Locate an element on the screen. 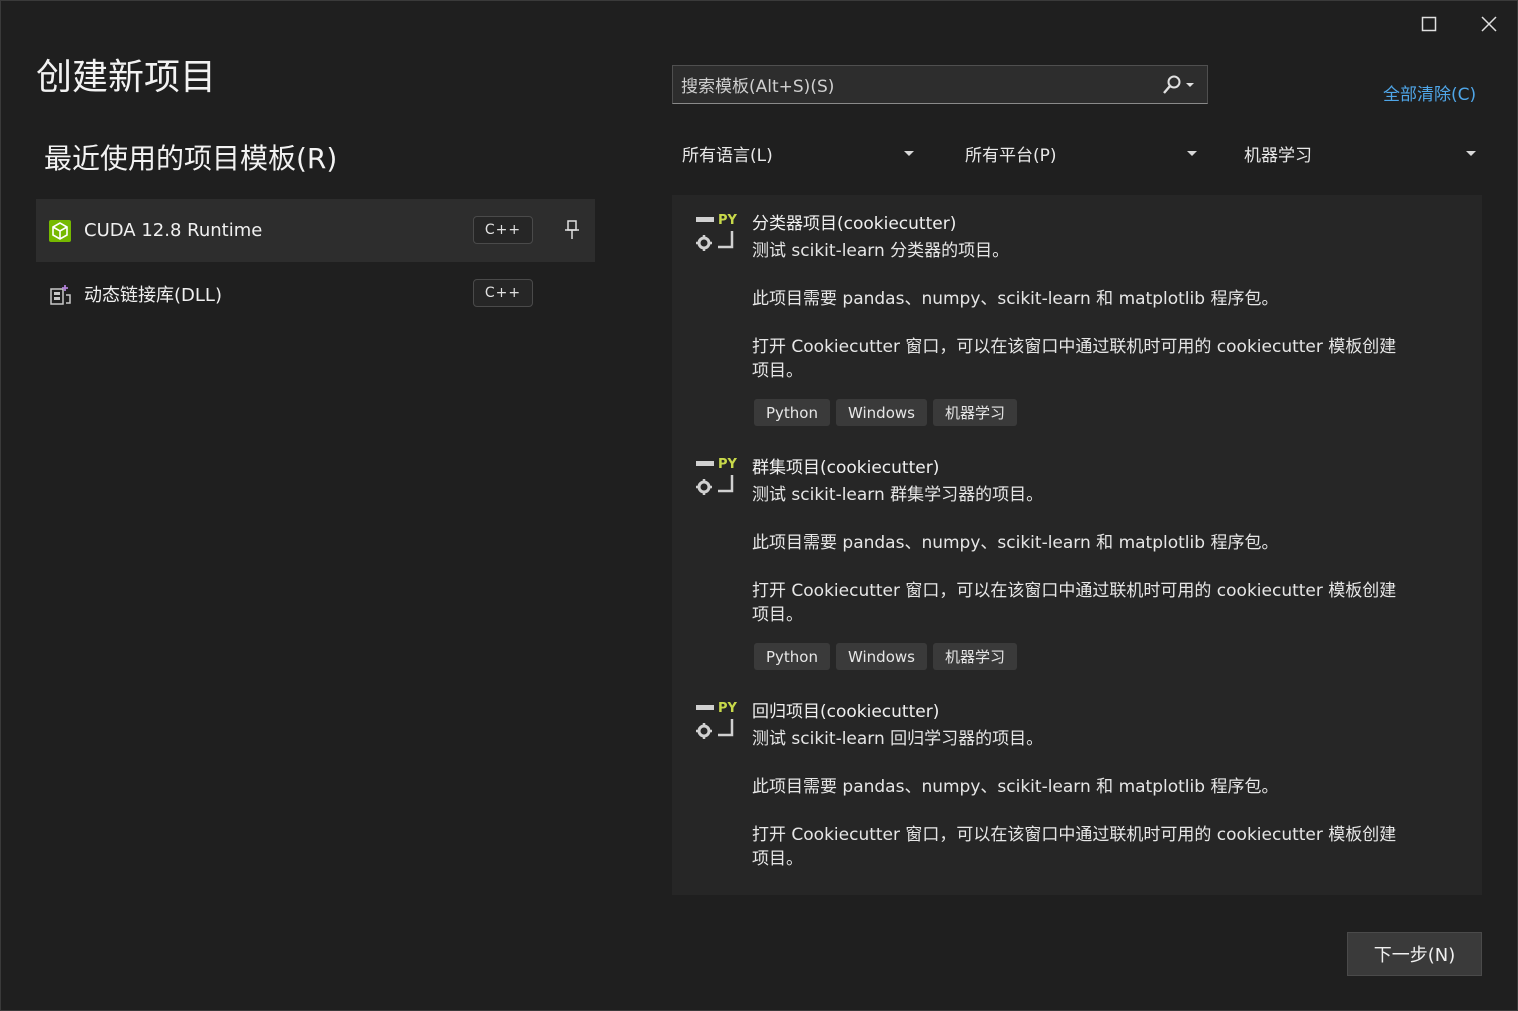 Image resolution: width=1518 pixels, height=1011 pixels. template-title: 分类器项目(cookiecutter) is located at coordinates (854, 224).